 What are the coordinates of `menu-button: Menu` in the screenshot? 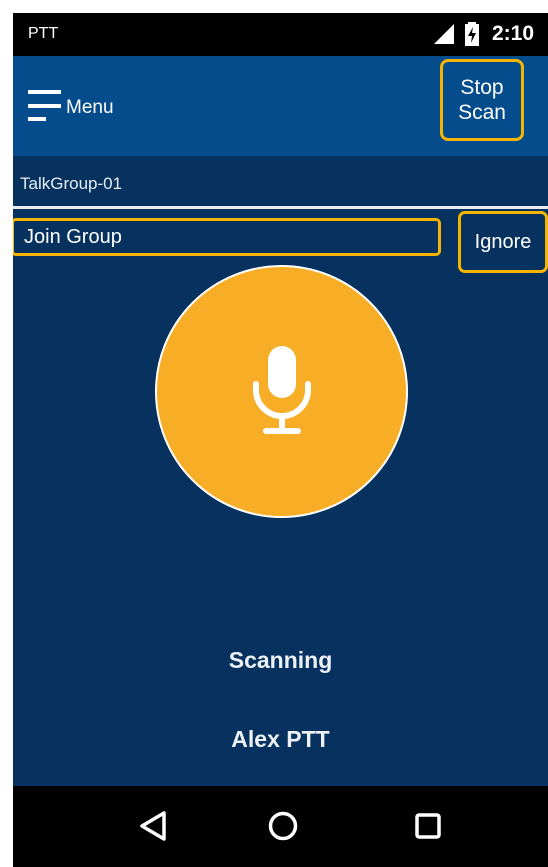 It's located at (70, 105).